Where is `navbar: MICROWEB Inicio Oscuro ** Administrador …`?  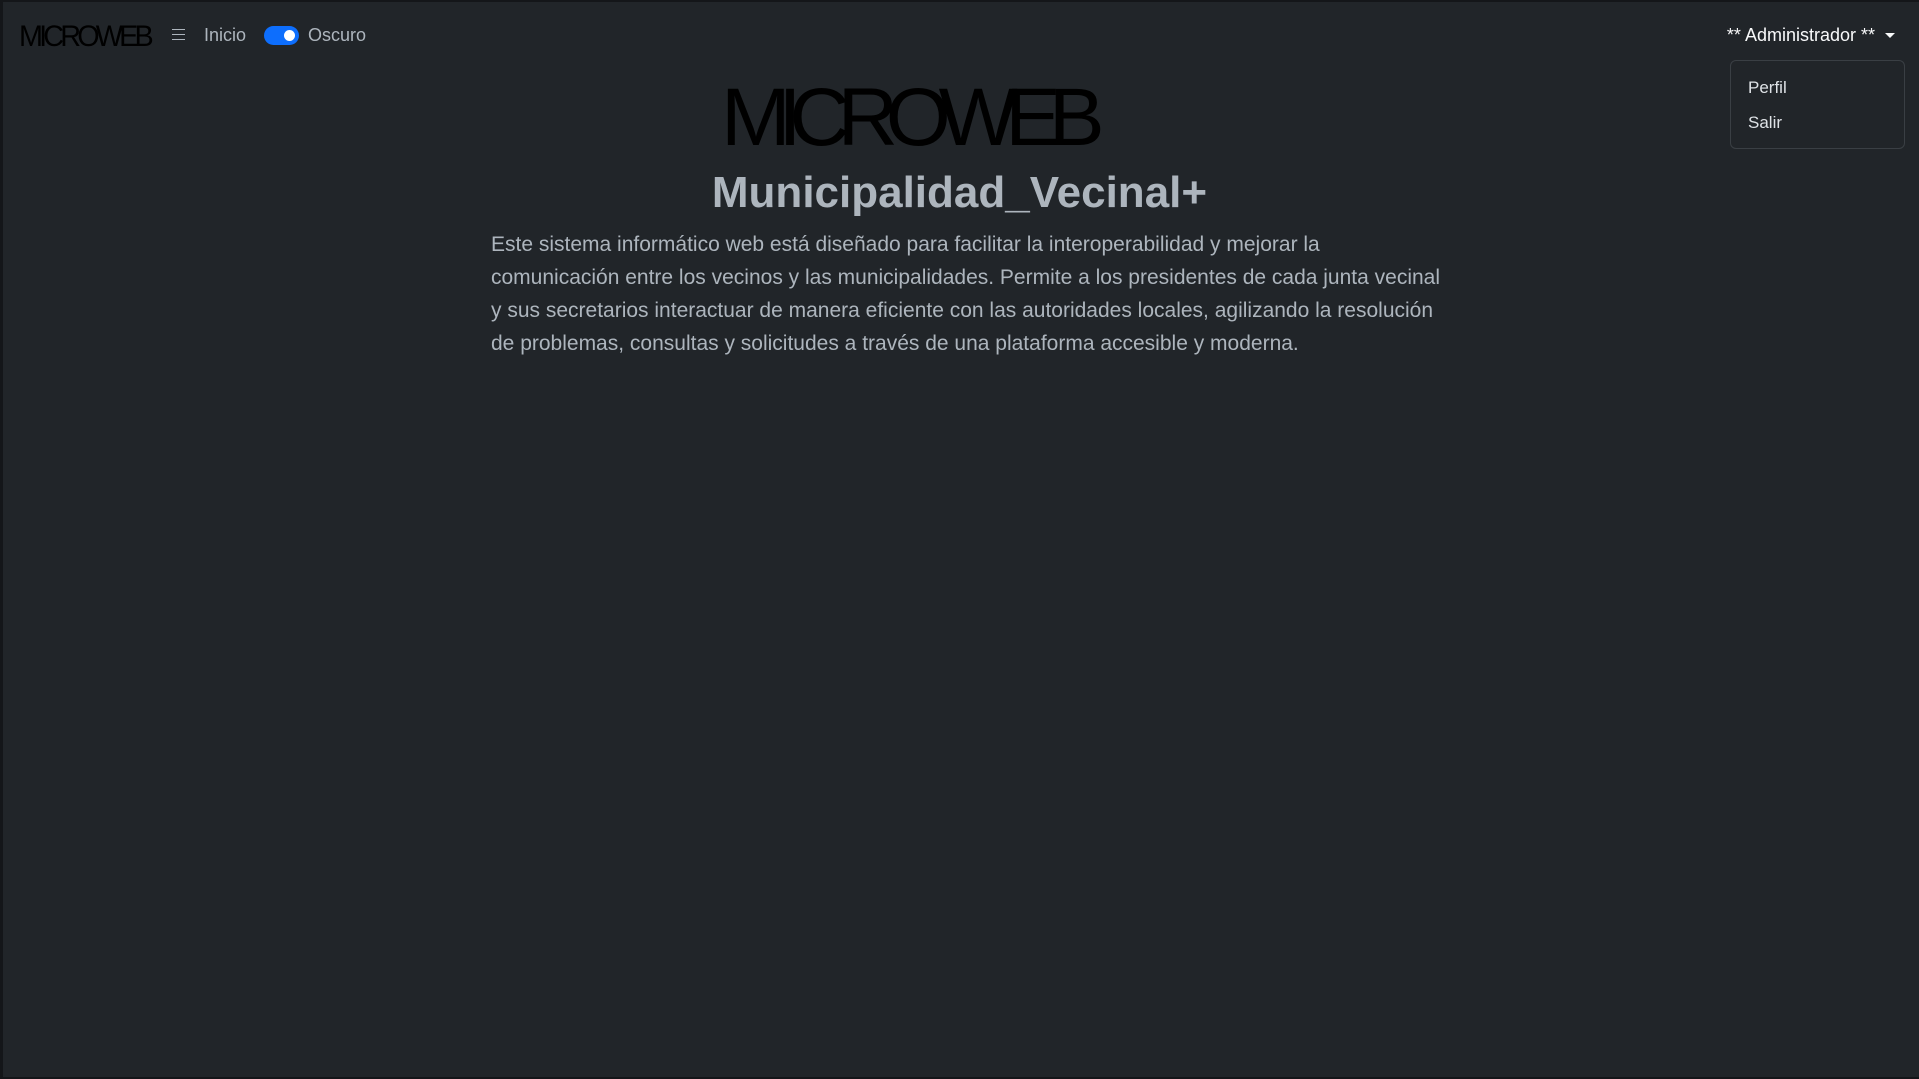
navbar: MICROWEB Inicio Oscuro ** Administrador … is located at coordinates (961, 35).